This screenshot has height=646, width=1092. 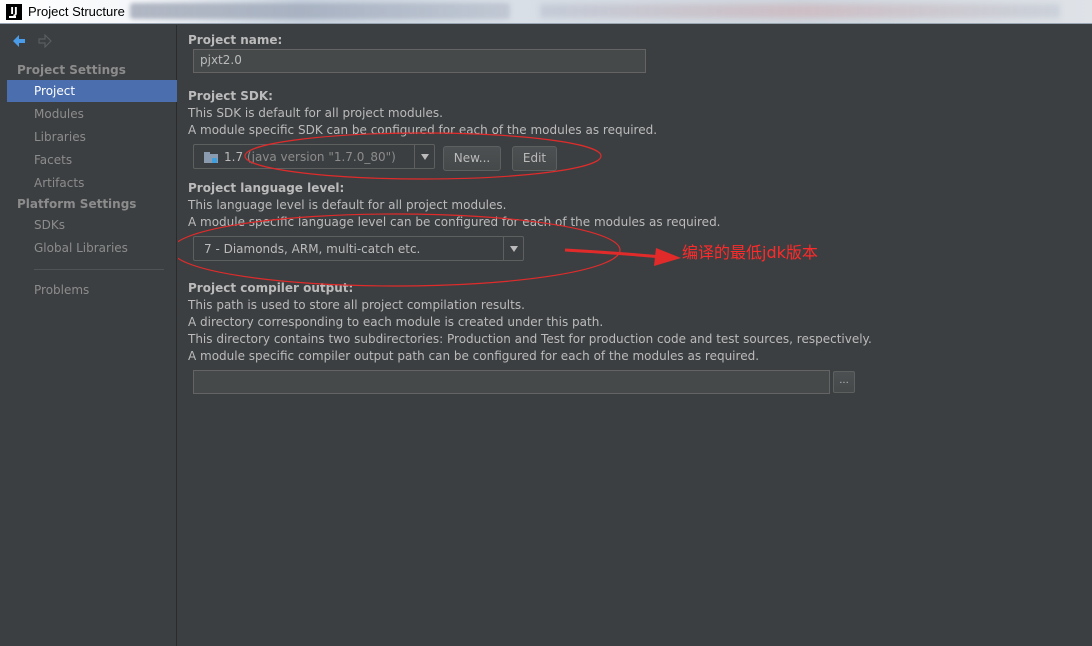 I want to click on edit-sdk-button: Edit, so click(x=534, y=158).